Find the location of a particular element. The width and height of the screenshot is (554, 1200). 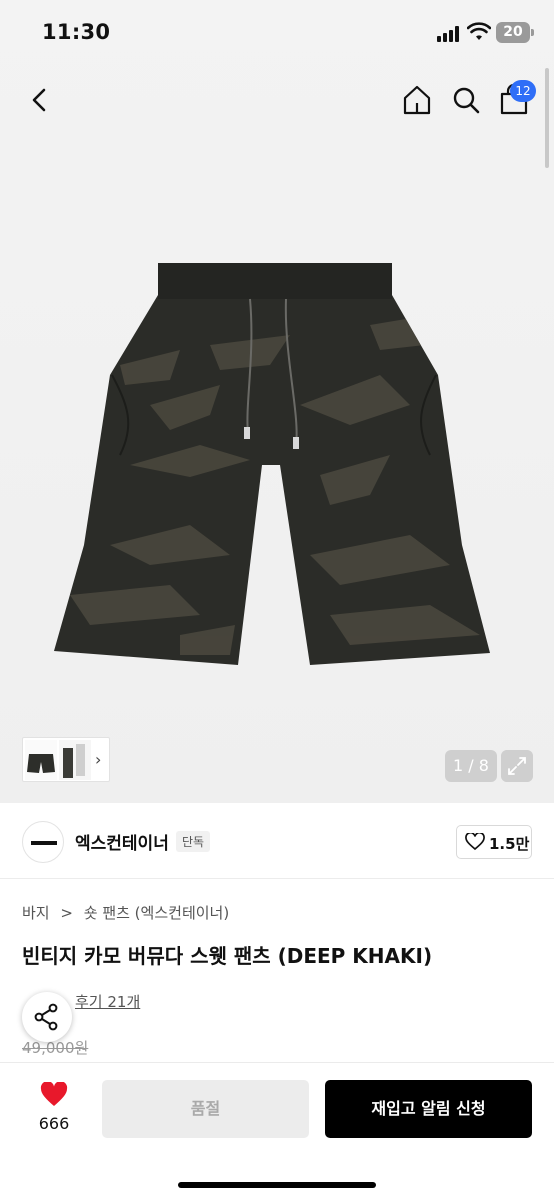

product-title: 빈티지 카모 버뮤다 스웻 팬츠 (DEEP KHAKI) is located at coordinates (227, 956).